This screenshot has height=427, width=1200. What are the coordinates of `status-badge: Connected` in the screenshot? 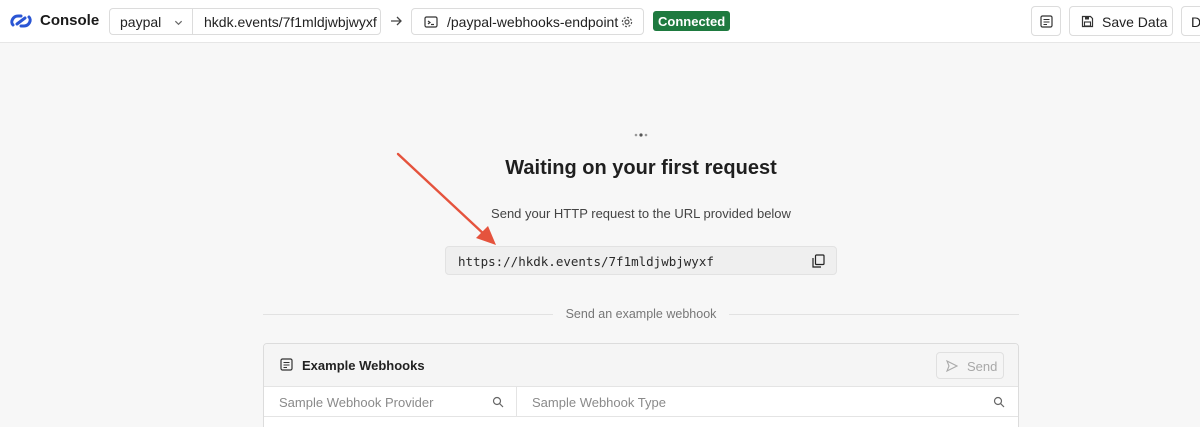 It's located at (692, 21).